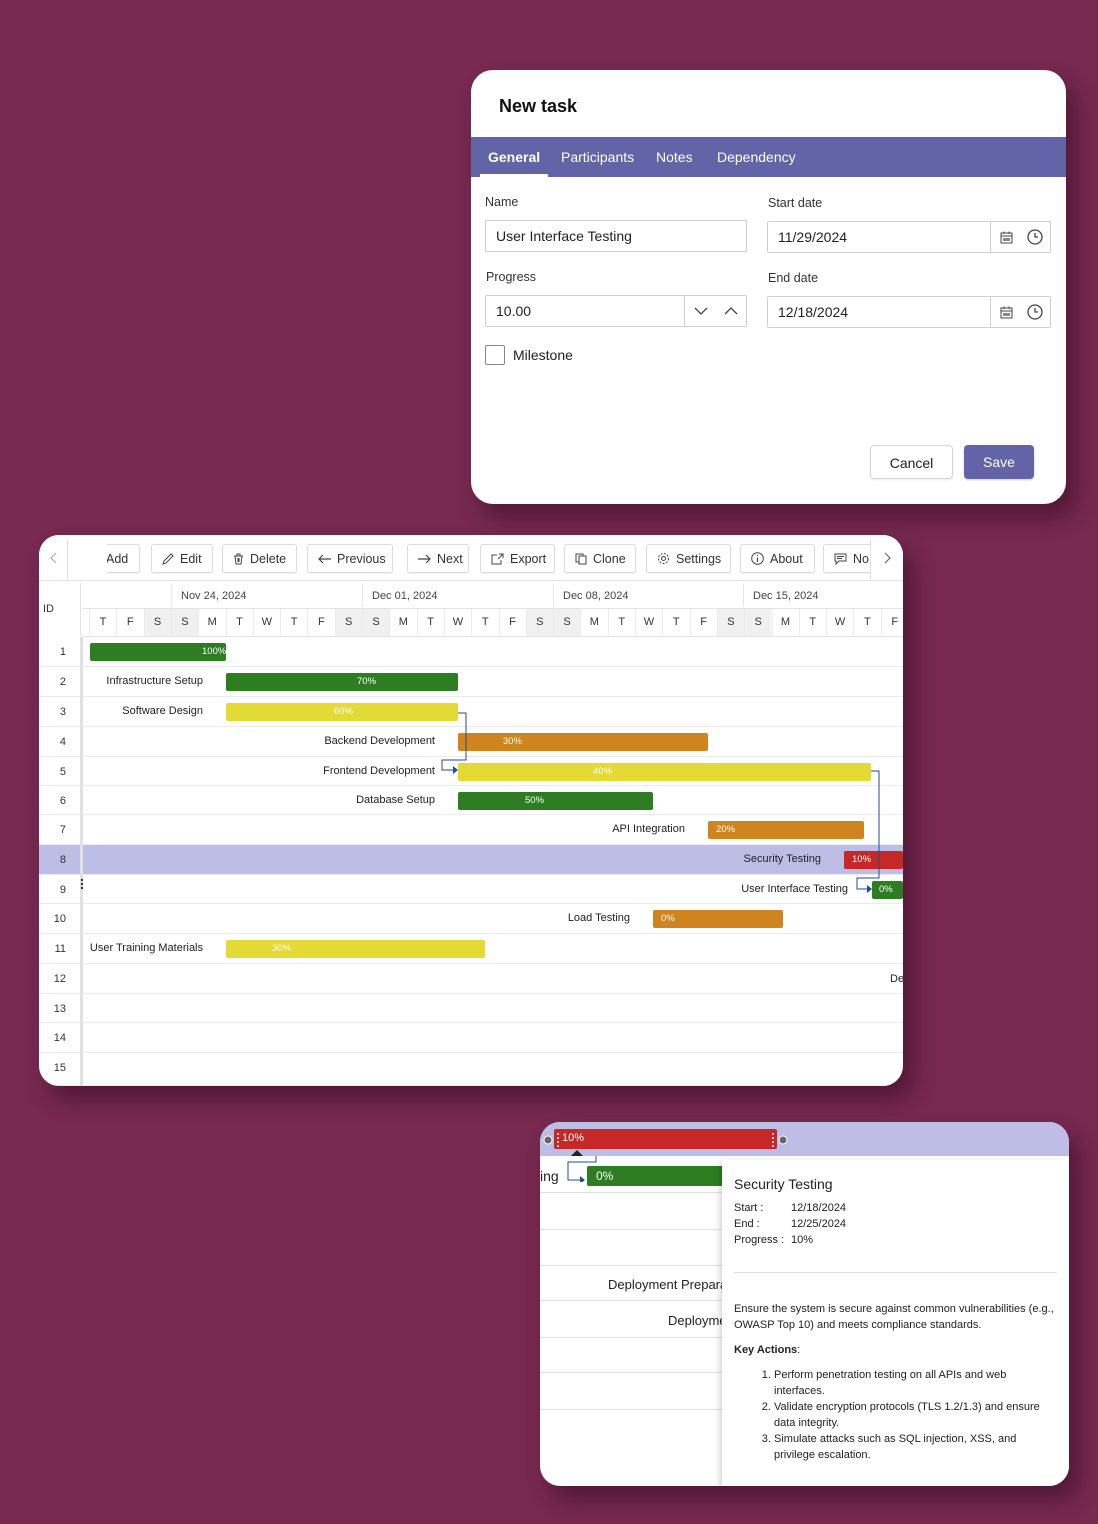 Image resolution: width=1098 pixels, height=1524 pixels. I want to click on milestone-checkbox, so click(495, 355).